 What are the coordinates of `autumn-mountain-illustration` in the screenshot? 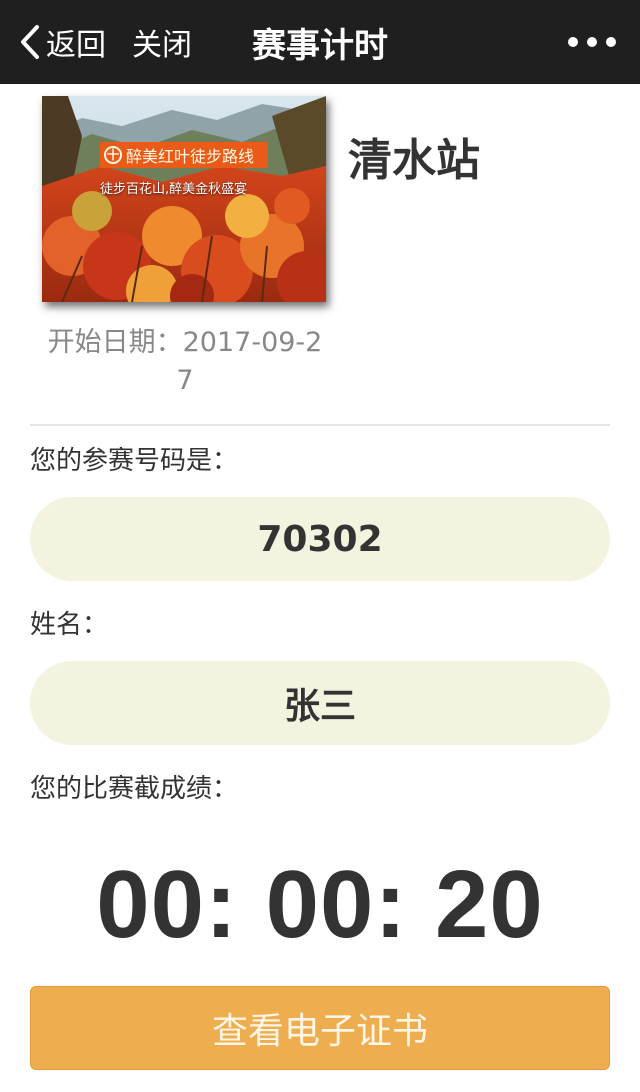 It's located at (184, 199).